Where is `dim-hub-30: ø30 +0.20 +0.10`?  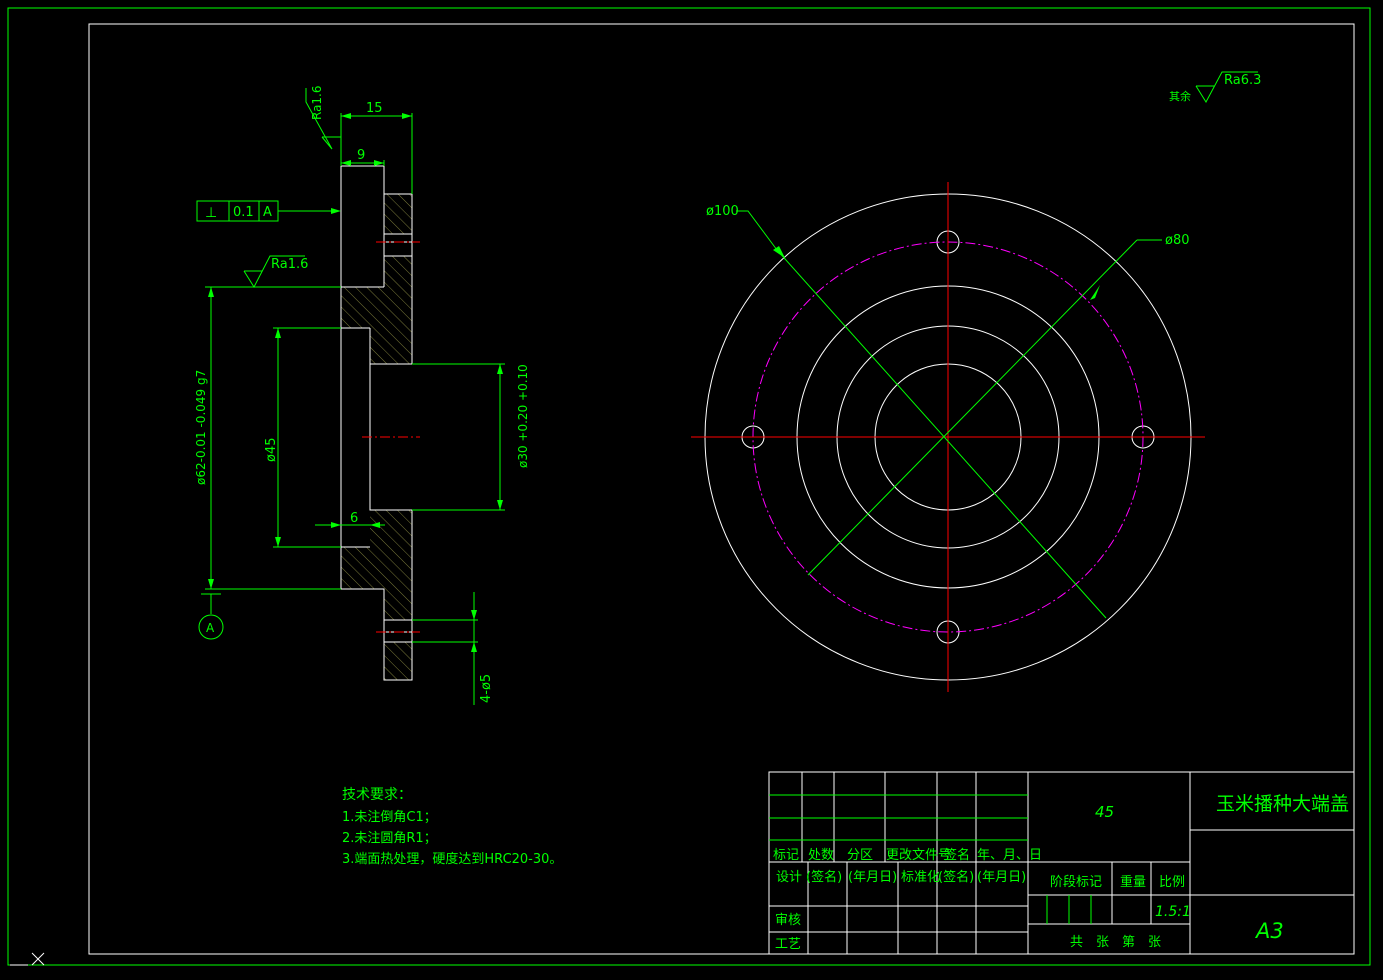 dim-hub-30: ø30 +0.20 +0.10 is located at coordinates (523, 416).